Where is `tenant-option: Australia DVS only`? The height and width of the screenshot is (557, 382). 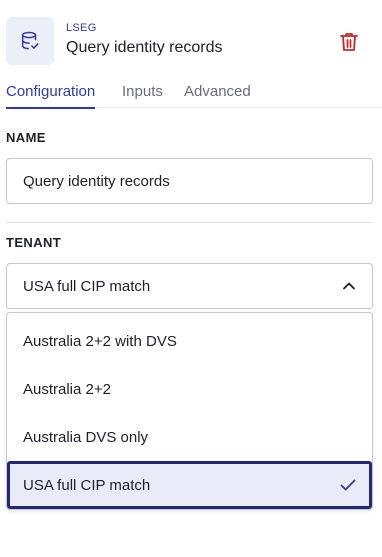 tenant-option: Australia DVS only is located at coordinates (189, 437).